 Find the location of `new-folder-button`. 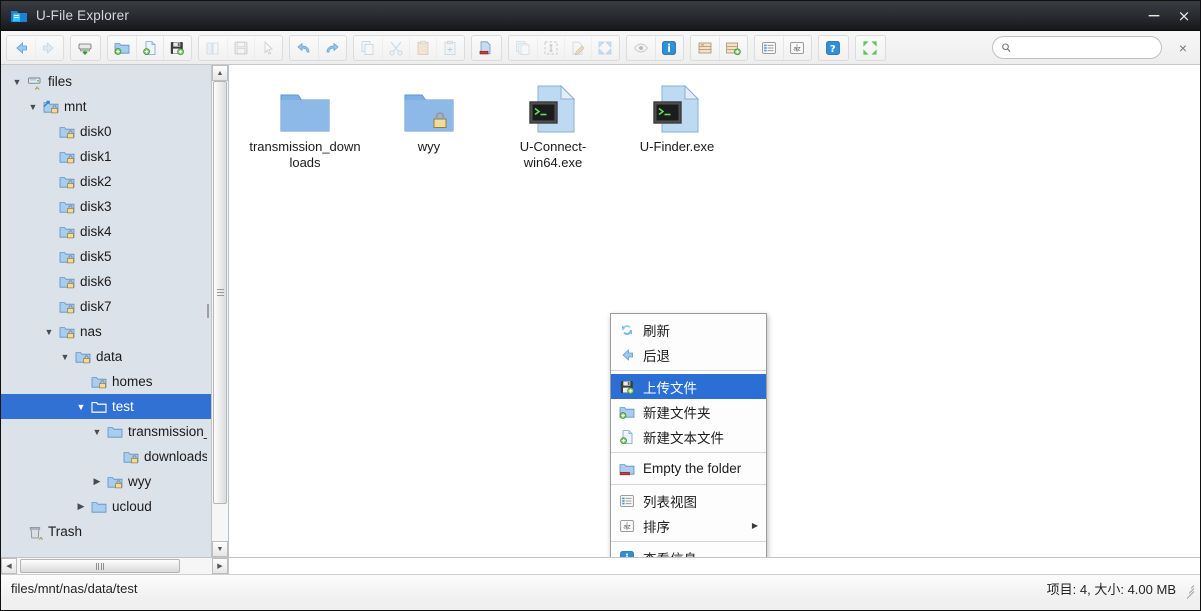

new-folder-button is located at coordinates (122, 48).